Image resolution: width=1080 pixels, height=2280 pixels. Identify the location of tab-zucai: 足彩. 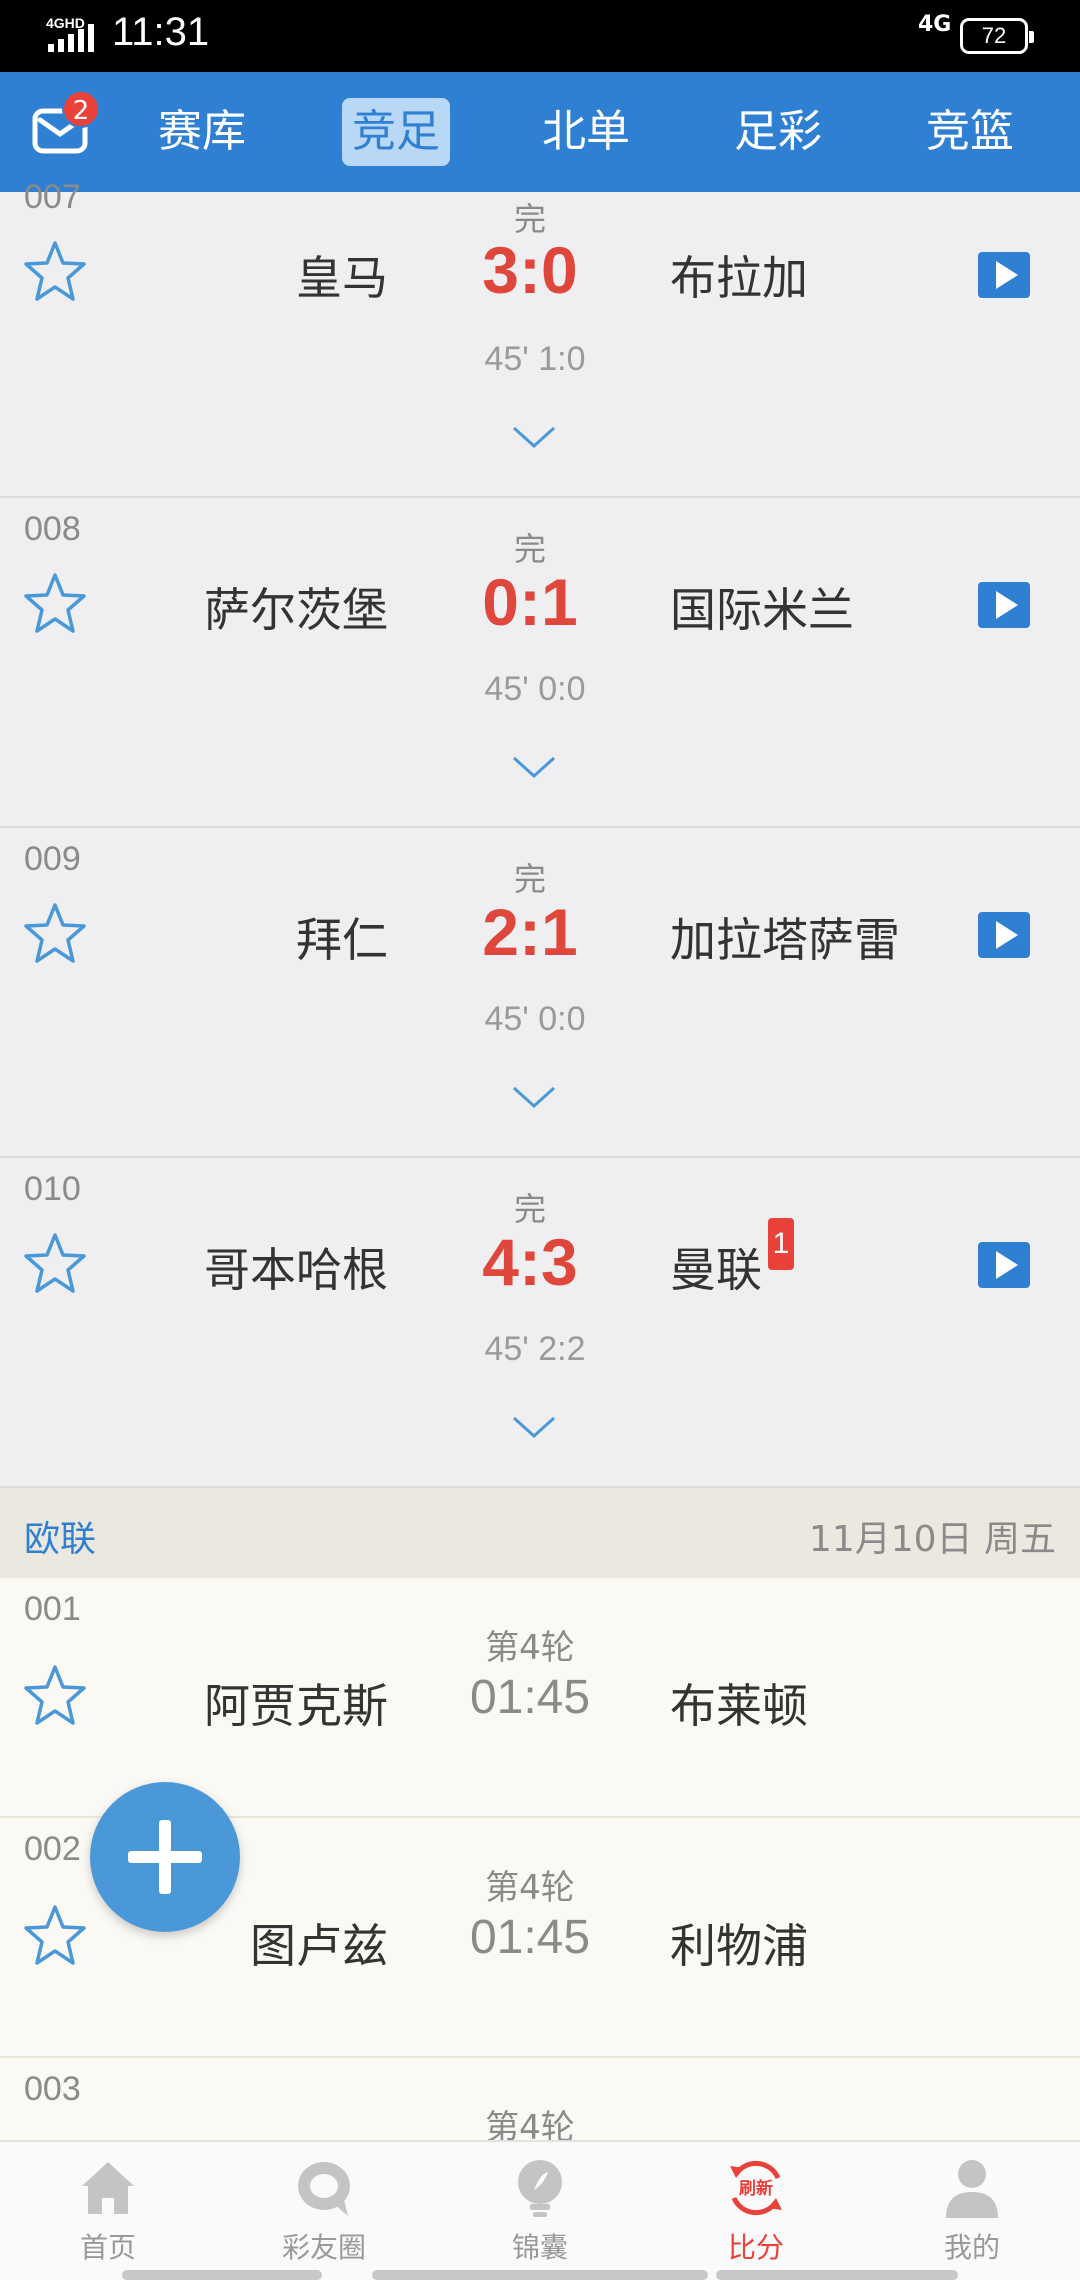
(778, 132).